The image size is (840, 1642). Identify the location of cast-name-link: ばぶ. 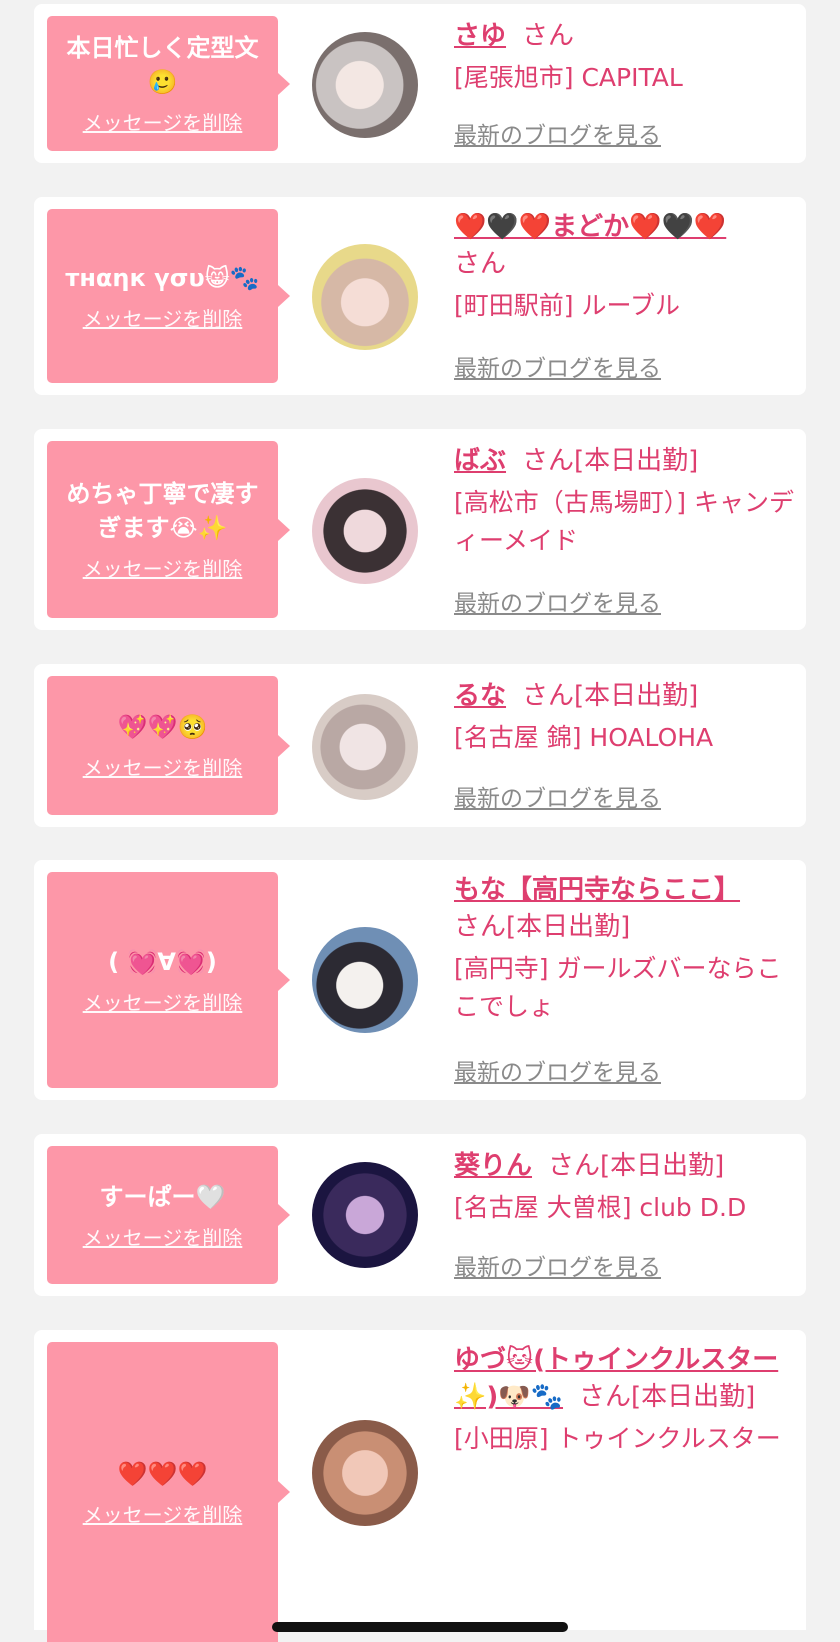
(480, 461).